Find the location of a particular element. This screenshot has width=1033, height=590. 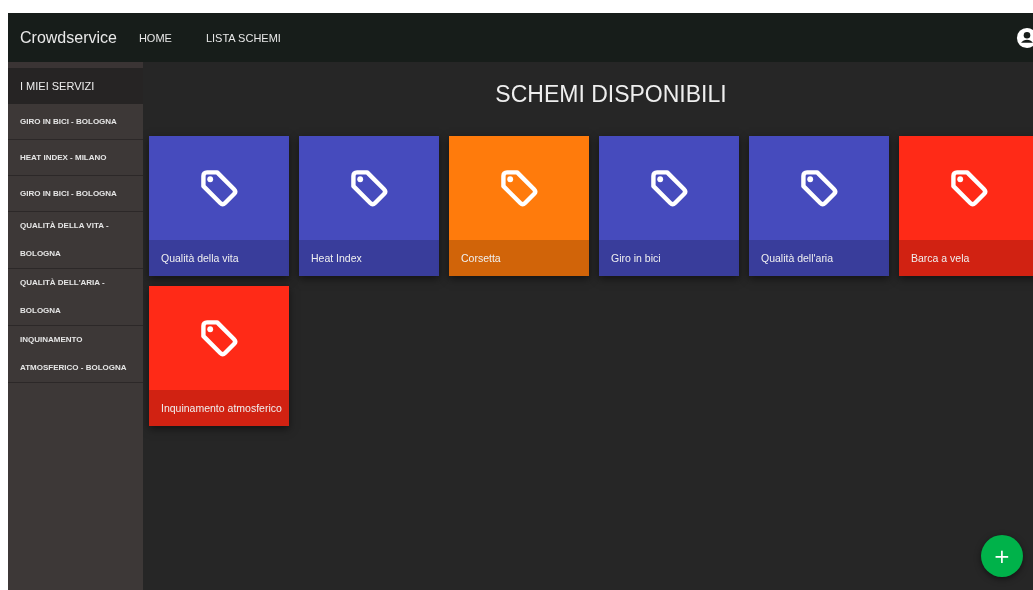

card-label: Inquinamento atmosferico is located at coordinates (219, 408).